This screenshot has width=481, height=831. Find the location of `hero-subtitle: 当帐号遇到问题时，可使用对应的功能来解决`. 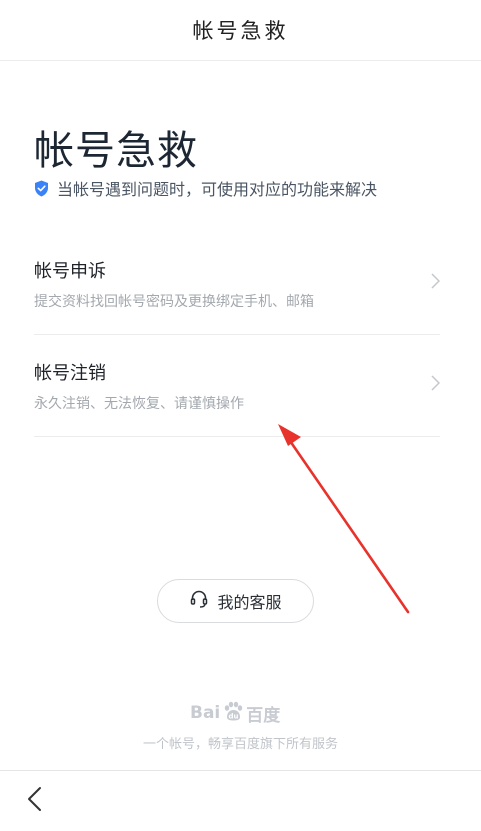

hero-subtitle: 当帐号遇到问题时，可使用对应的功能来解决 is located at coordinates (205, 188).